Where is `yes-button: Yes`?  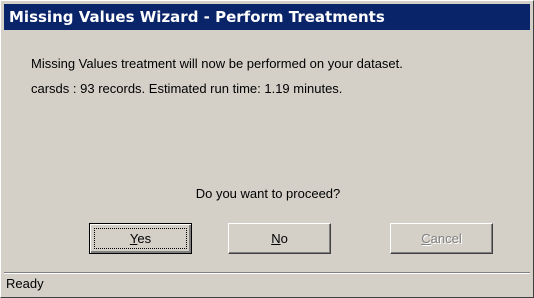
yes-button: Yes is located at coordinates (140, 238).